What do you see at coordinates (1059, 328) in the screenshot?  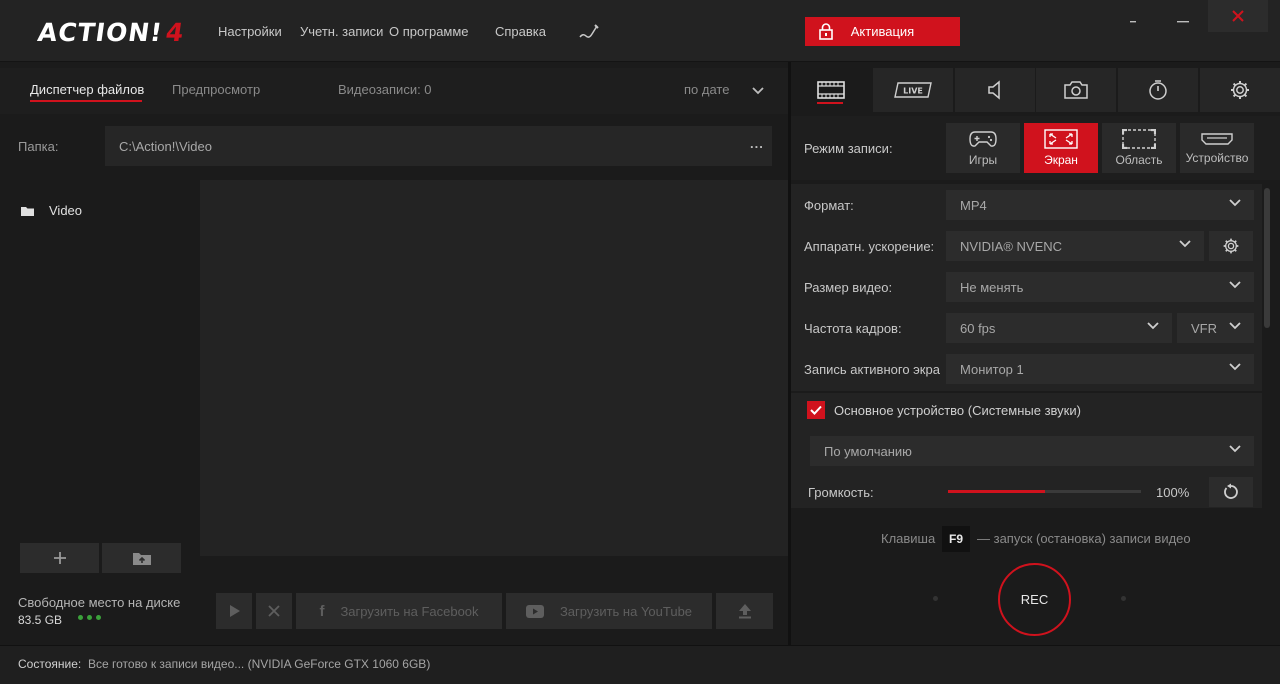 I see `fps-dropdown: 60 fps` at bounding box center [1059, 328].